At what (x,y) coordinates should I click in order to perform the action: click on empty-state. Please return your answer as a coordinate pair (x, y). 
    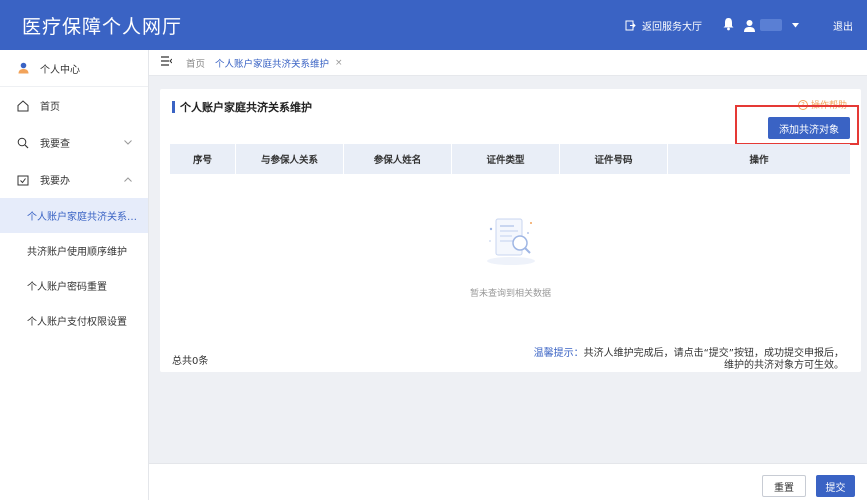
    Looking at the image, I should click on (510, 240).